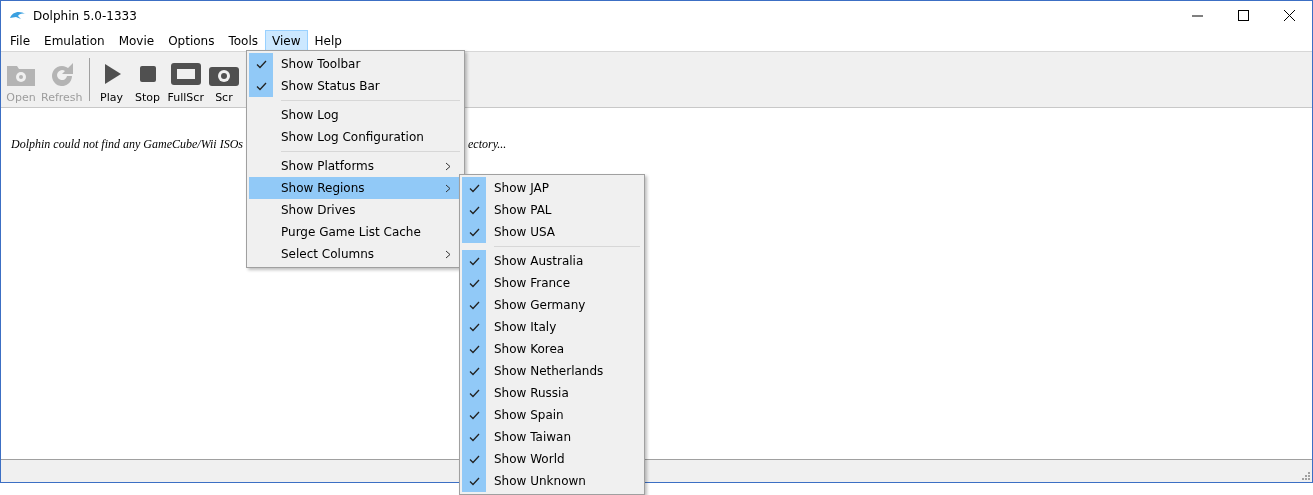 Image resolution: width=1313 pixels, height=495 pixels. Describe the element at coordinates (286, 40) in the screenshot. I see `menu-item: View` at that location.